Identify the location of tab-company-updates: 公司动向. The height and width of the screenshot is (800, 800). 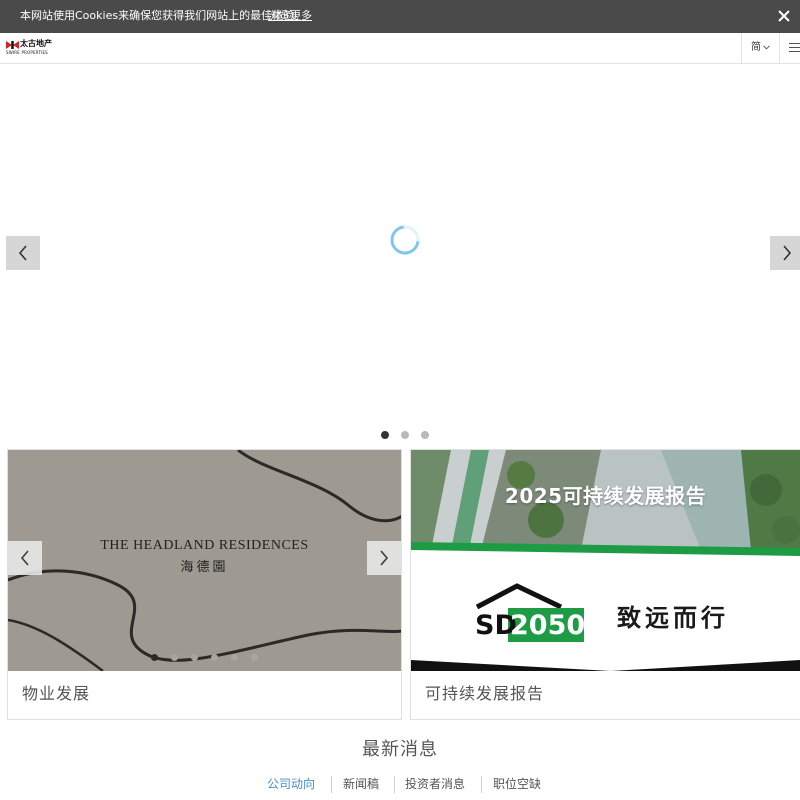
(291, 784).